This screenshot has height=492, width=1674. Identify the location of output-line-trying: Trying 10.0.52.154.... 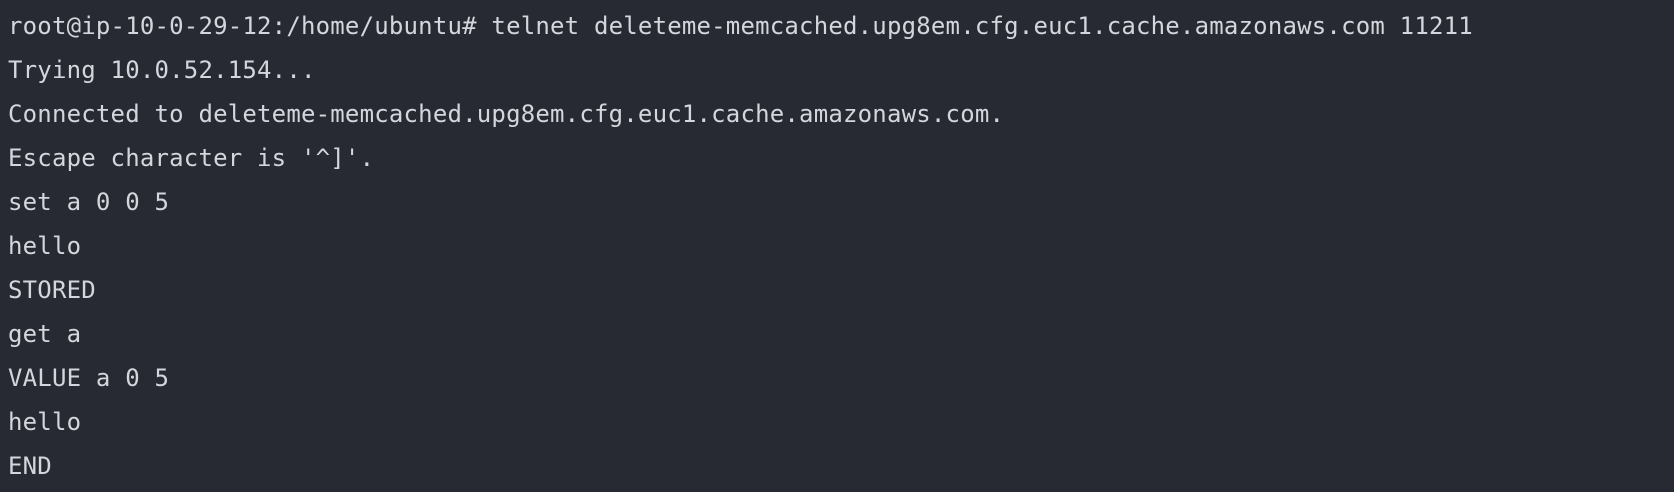
(162, 70).